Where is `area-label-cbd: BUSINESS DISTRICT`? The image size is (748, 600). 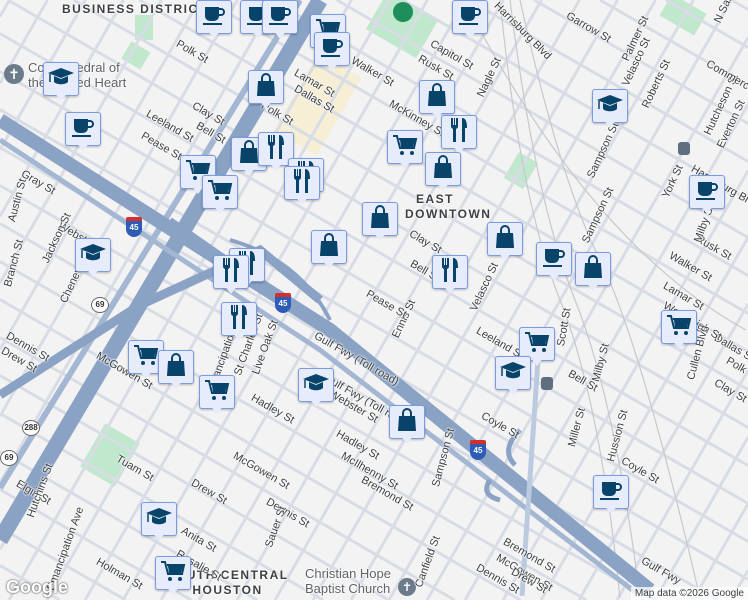
area-label-cbd: BUSINESS DISTRICT is located at coordinates (135, 9).